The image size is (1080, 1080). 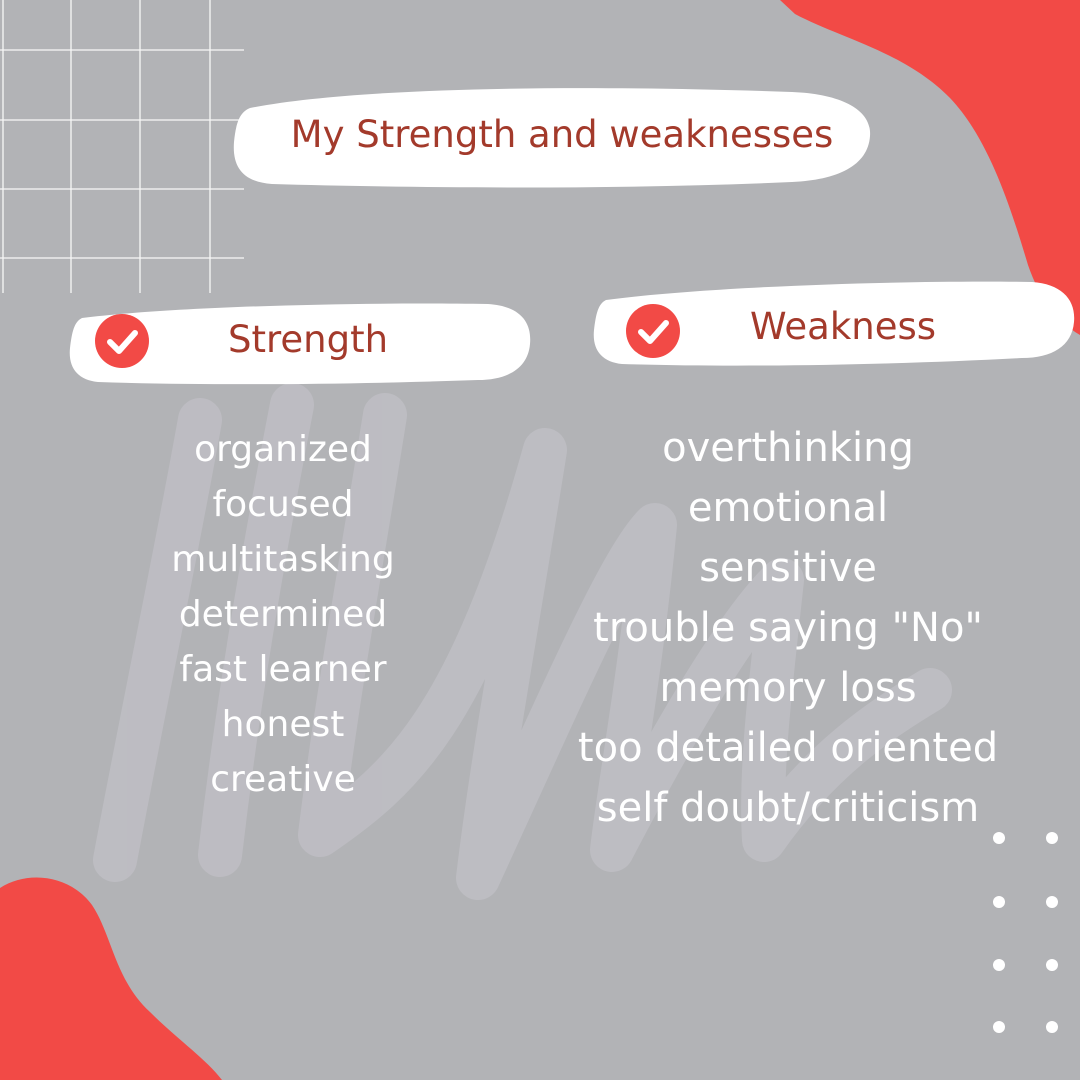 What do you see at coordinates (843, 326) in the screenshot?
I see `weakness-heading: Weakness` at bounding box center [843, 326].